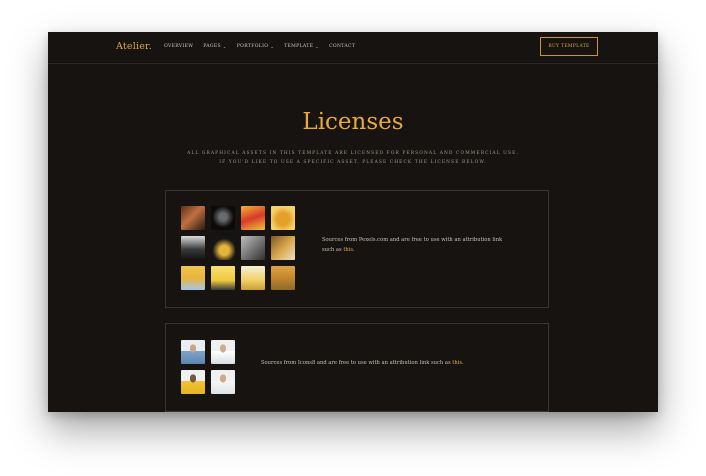  Describe the element at coordinates (299, 46) in the screenshot. I see `nav-item-label: TEMPLATE` at that location.